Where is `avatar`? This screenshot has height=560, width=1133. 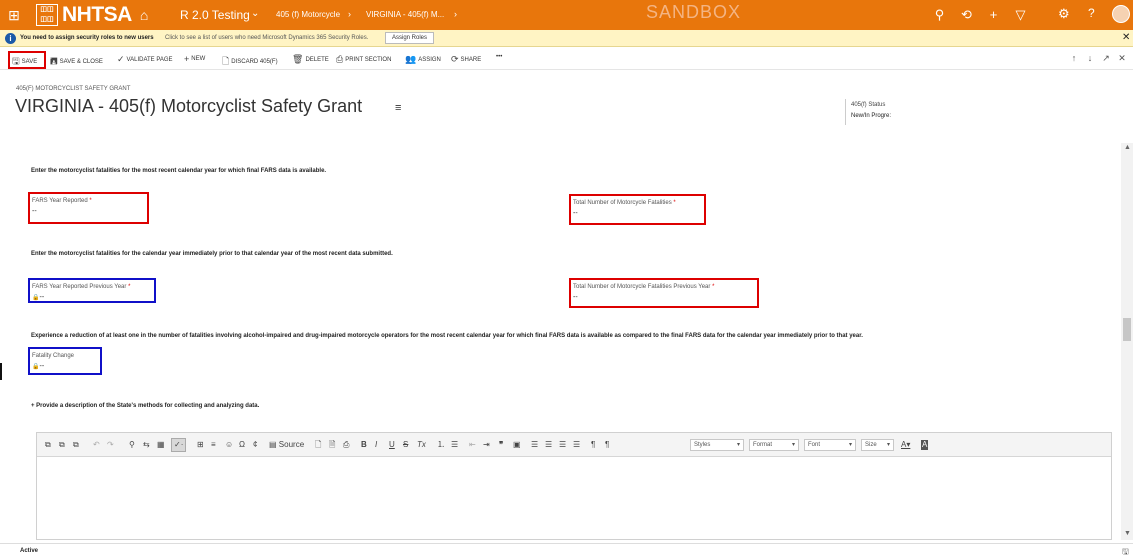
avatar is located at coordinates (1121, 14).